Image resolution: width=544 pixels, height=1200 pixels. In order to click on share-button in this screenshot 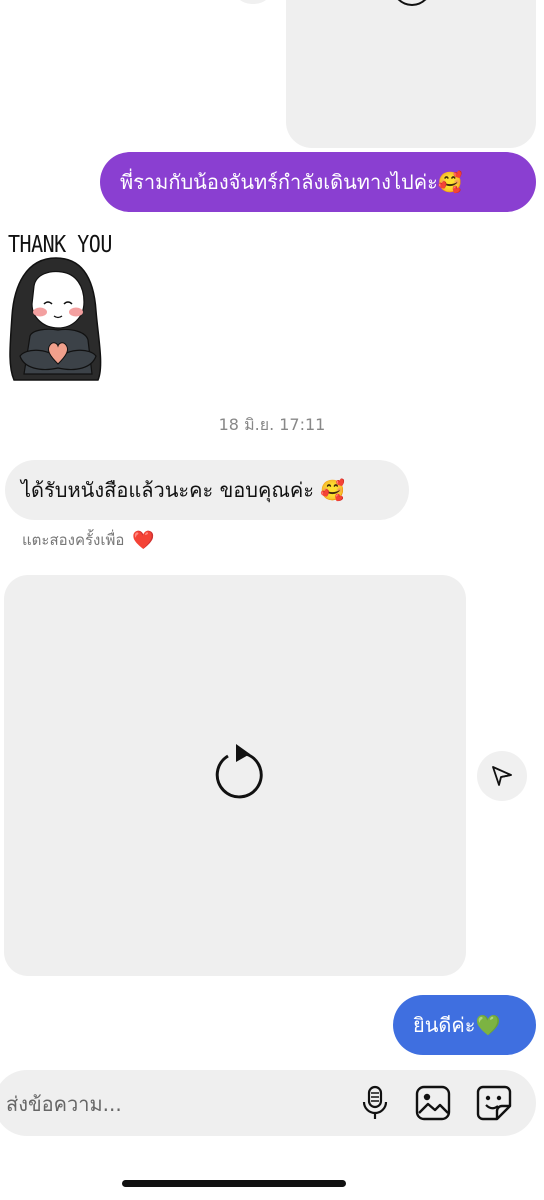, I will do `click(502, 776)`.